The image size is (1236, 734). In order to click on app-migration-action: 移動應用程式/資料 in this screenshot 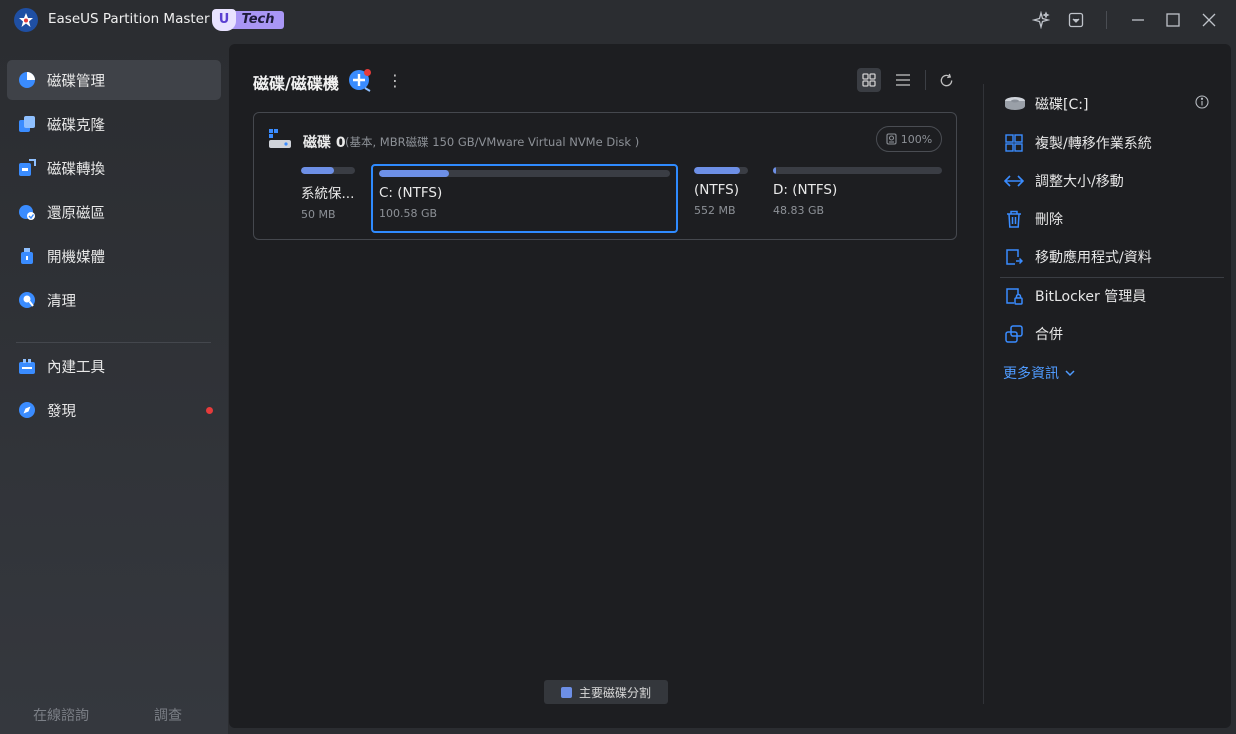, I will do `click(1078, 257)`.